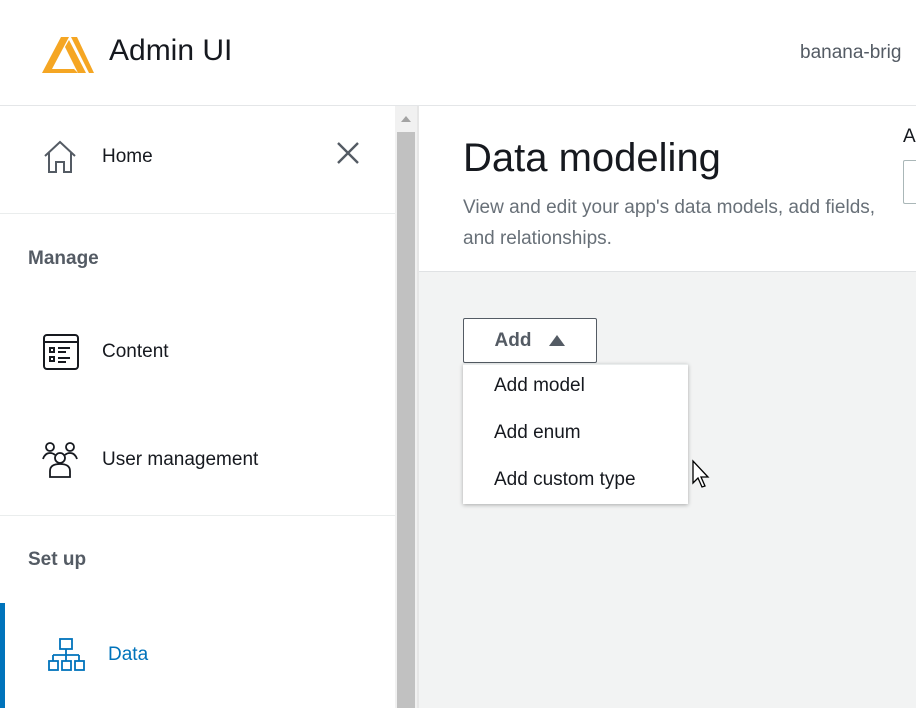 The image size is (916, 708). I want to click on add-dropdown-menu: Add model Add enum Add custom type, so click(575, 434).